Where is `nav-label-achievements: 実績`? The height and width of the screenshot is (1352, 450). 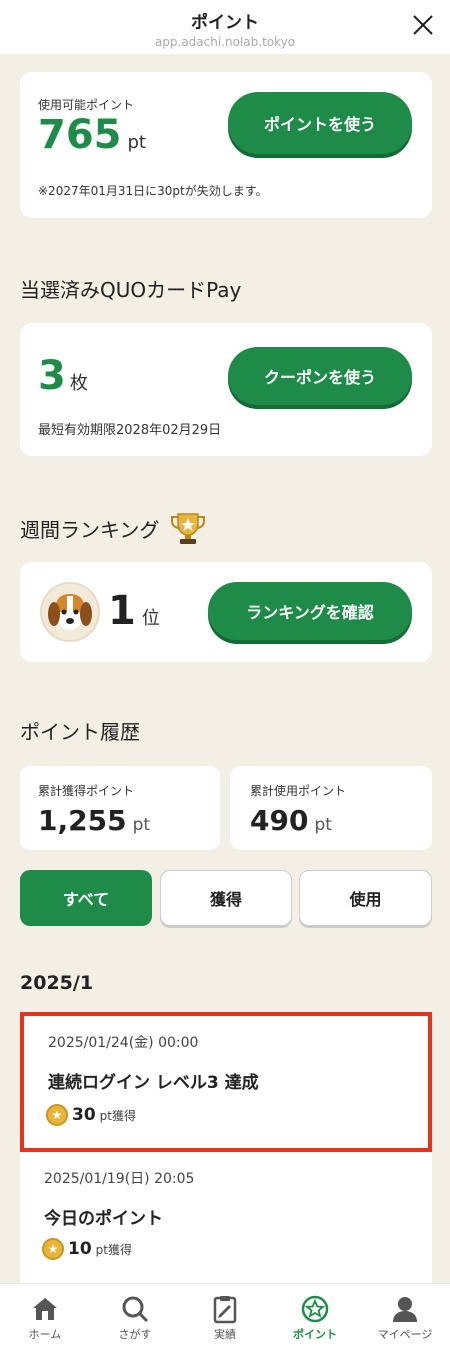 nav-label-achievements: 実績 is located at coordinates (225, 1334).